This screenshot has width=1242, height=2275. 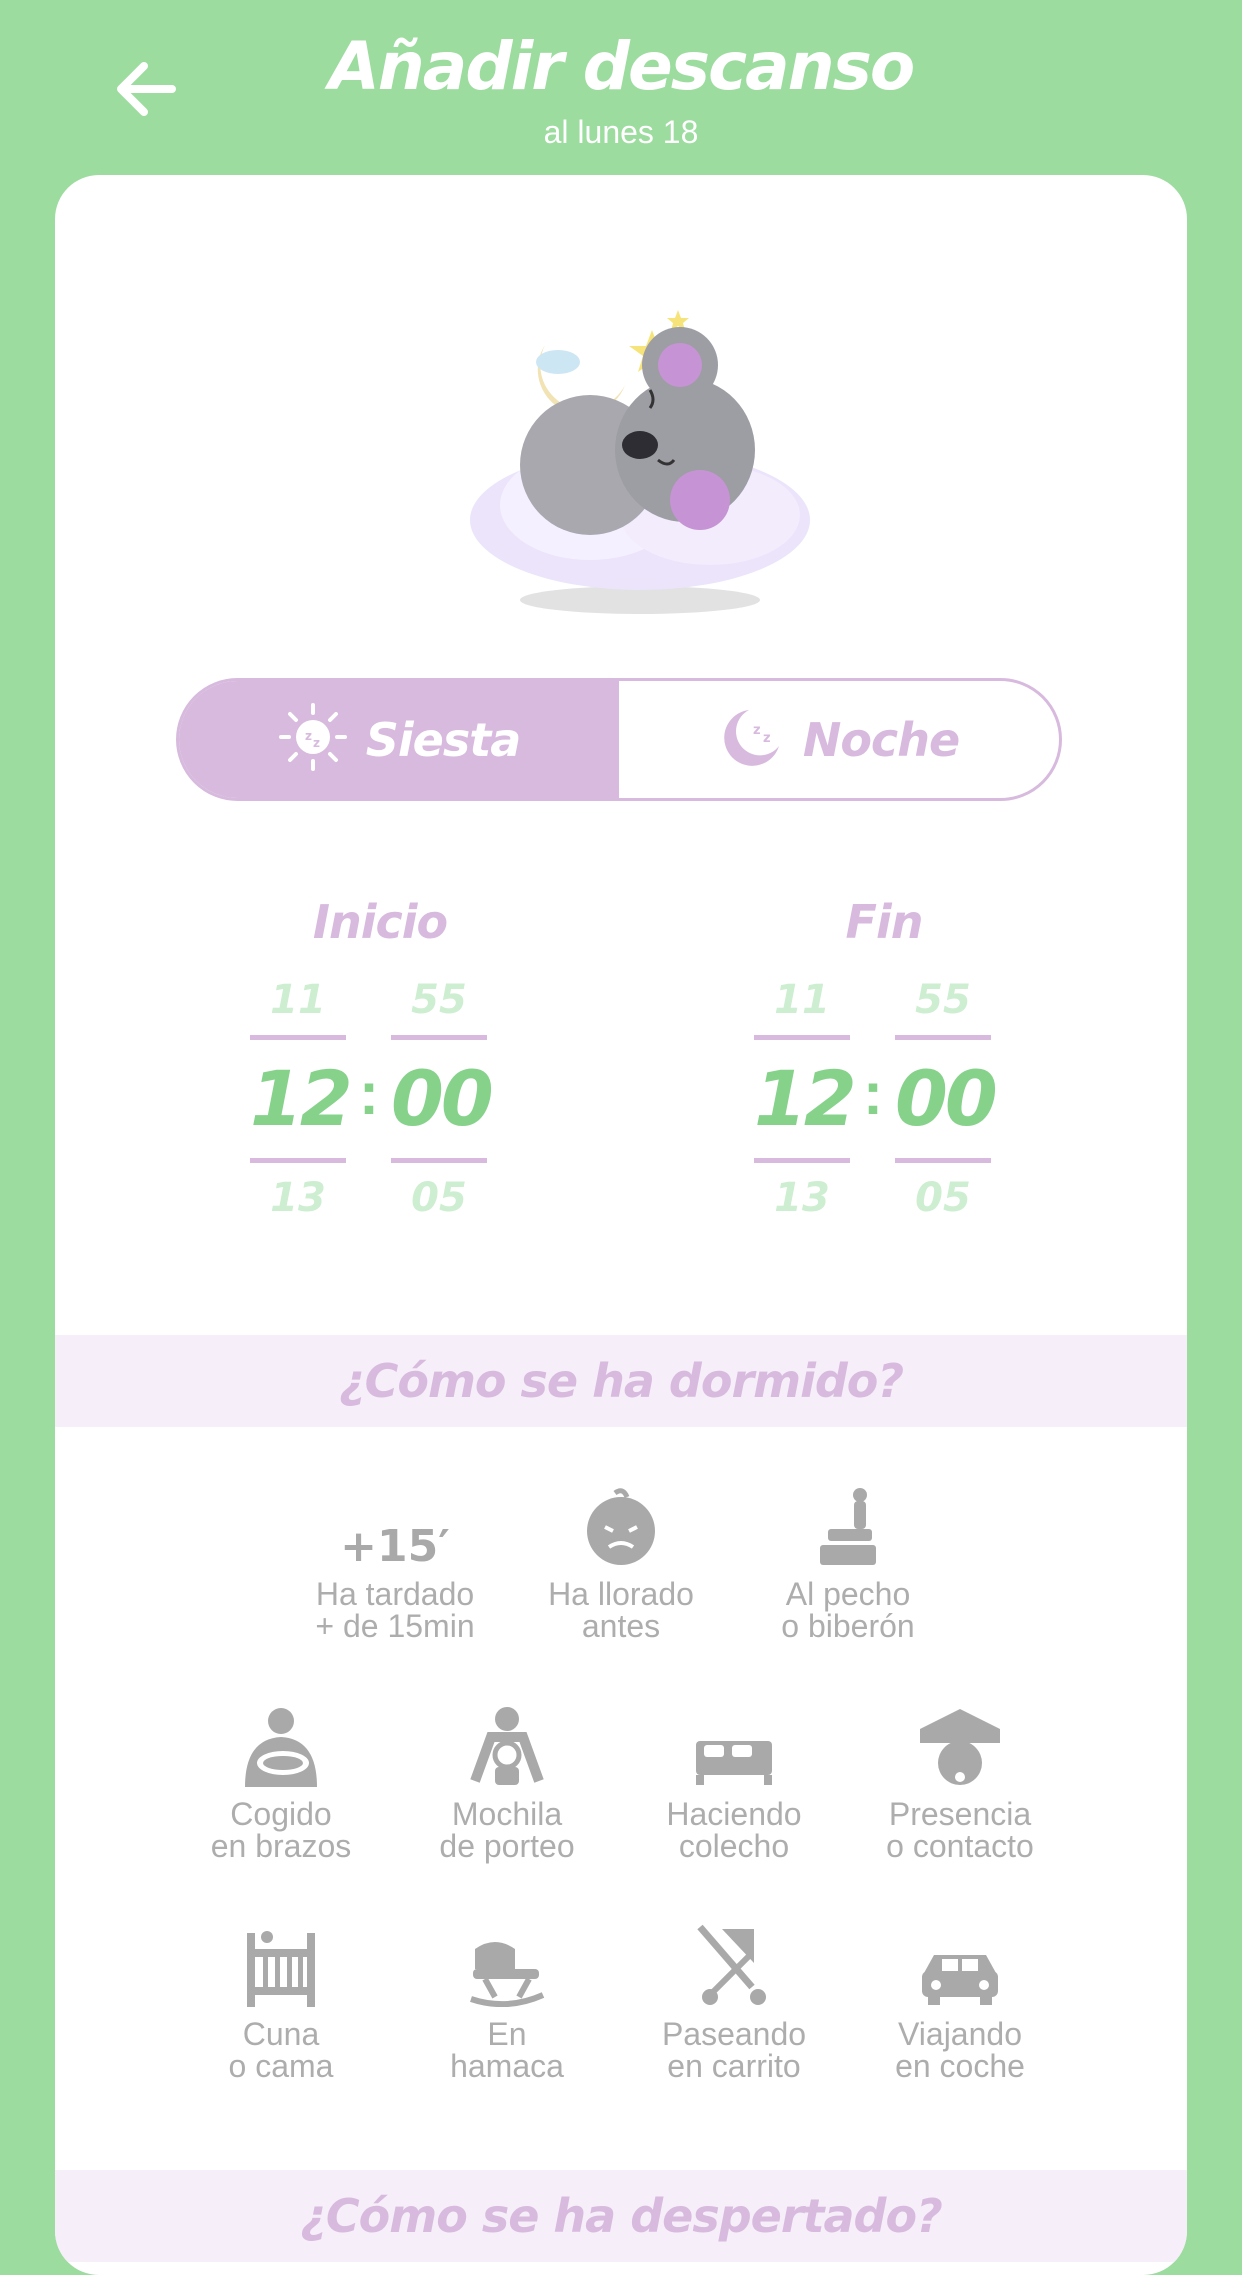 What do you see at coordinates (507, 1973) in the screenshot?
I see `rocker-icon` at bounding box center [507, 1973].